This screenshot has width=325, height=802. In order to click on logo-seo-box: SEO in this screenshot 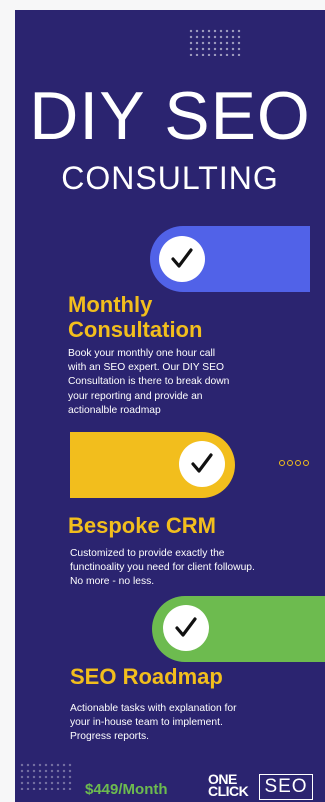, I will do `click(286, 787)`.